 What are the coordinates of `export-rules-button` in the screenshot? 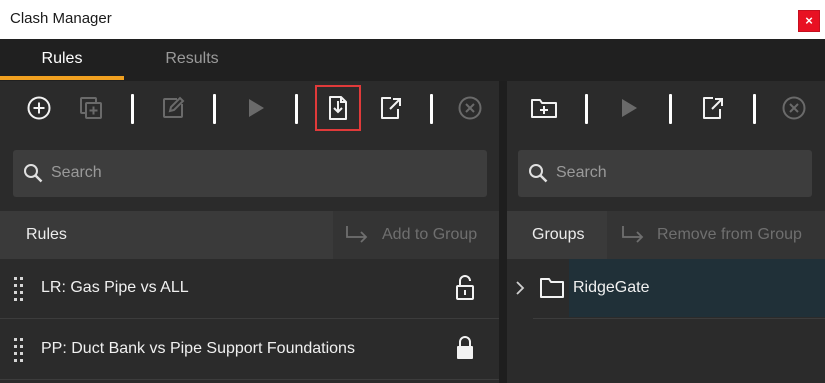 It's located at (390, 108).